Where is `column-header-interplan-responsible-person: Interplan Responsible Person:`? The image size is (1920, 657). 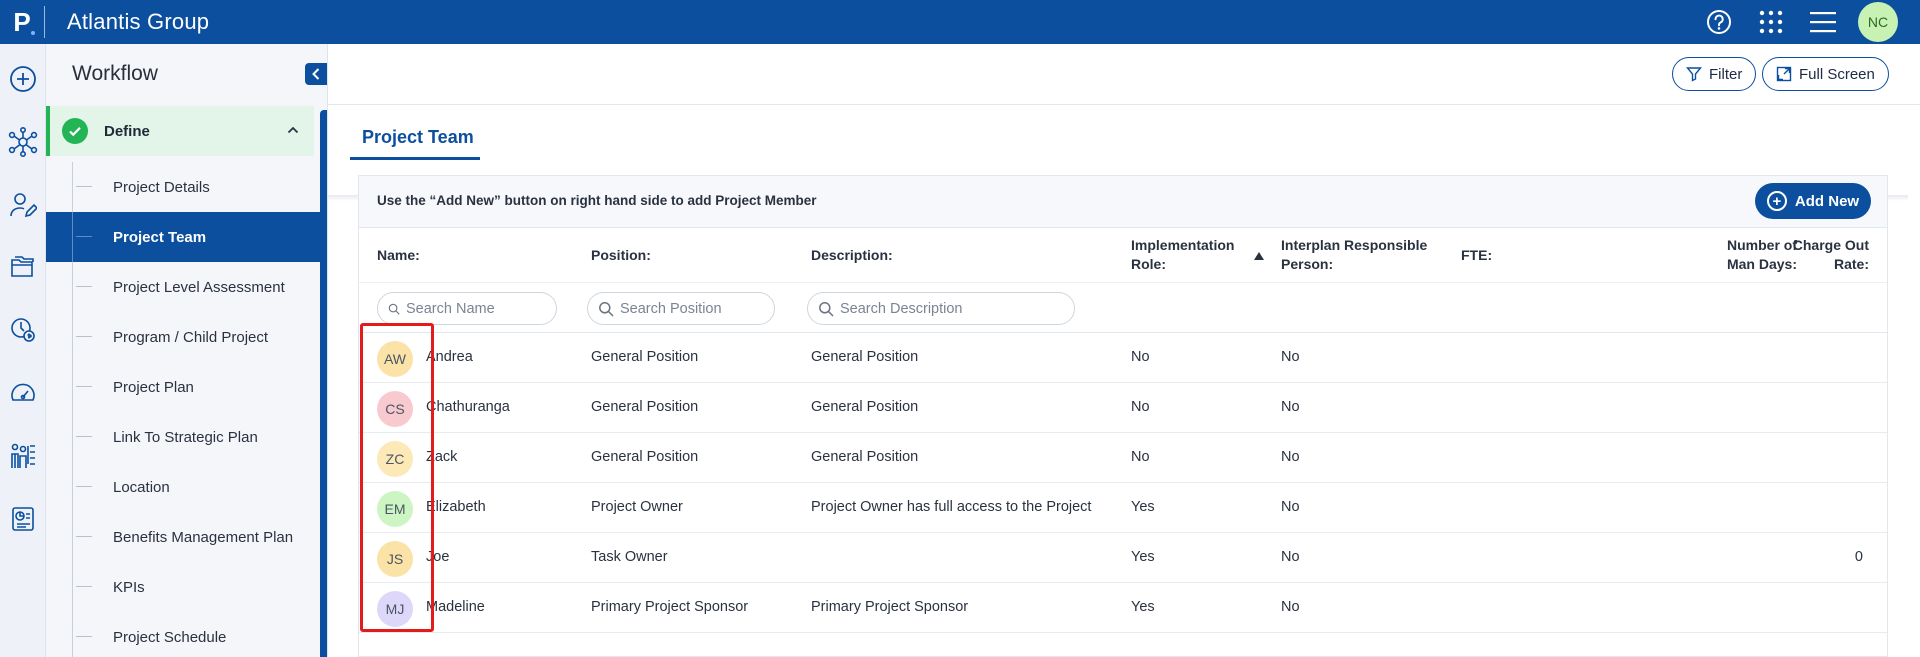
column-header-interplan-responsible-person: Interplan Responsible Person: is located at coordinates (1354, 255).